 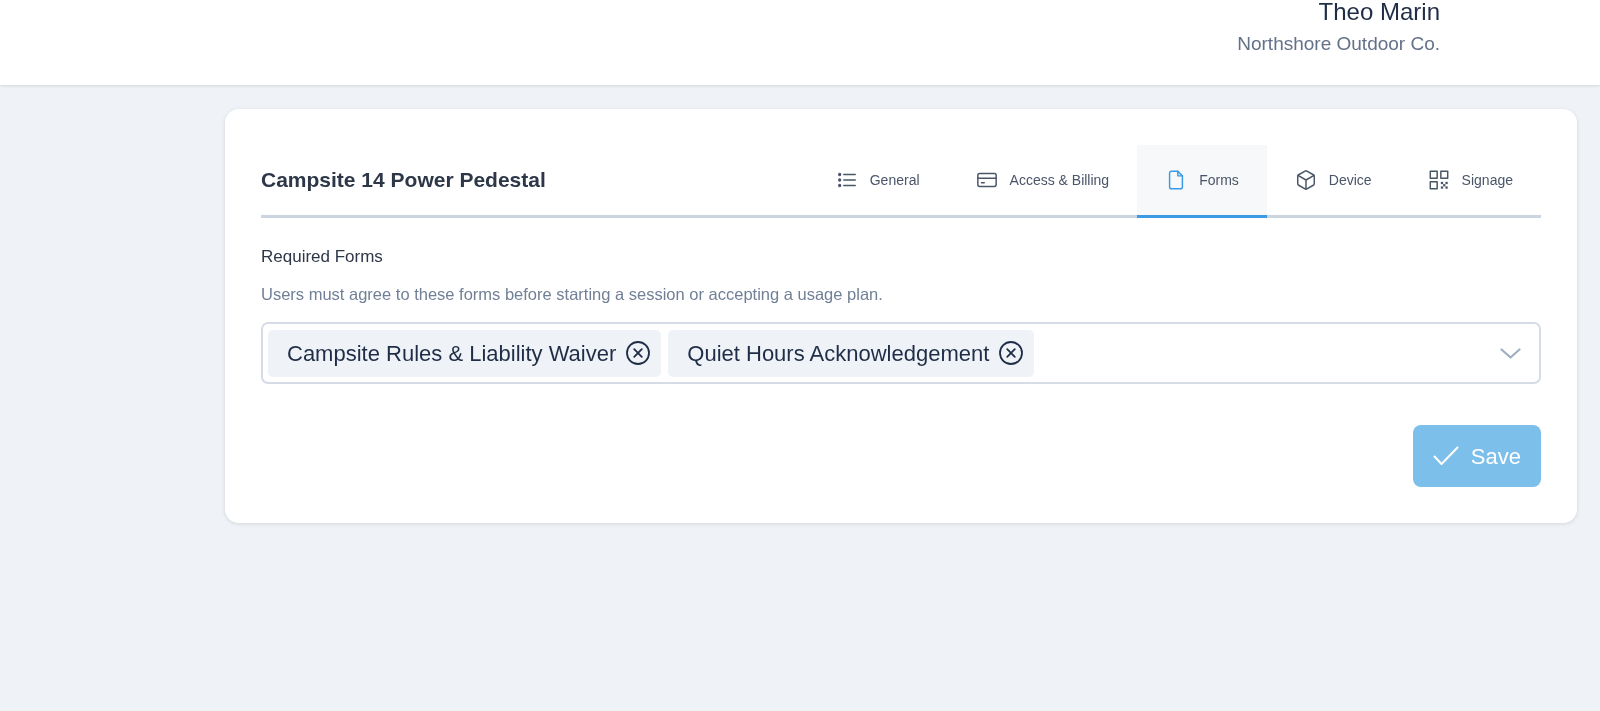 What do you see at coordinates (838, 353) in the screenshot?
I see `tag-label: Quiet Hours Acknowledgement` at bounding box center [838, 353].